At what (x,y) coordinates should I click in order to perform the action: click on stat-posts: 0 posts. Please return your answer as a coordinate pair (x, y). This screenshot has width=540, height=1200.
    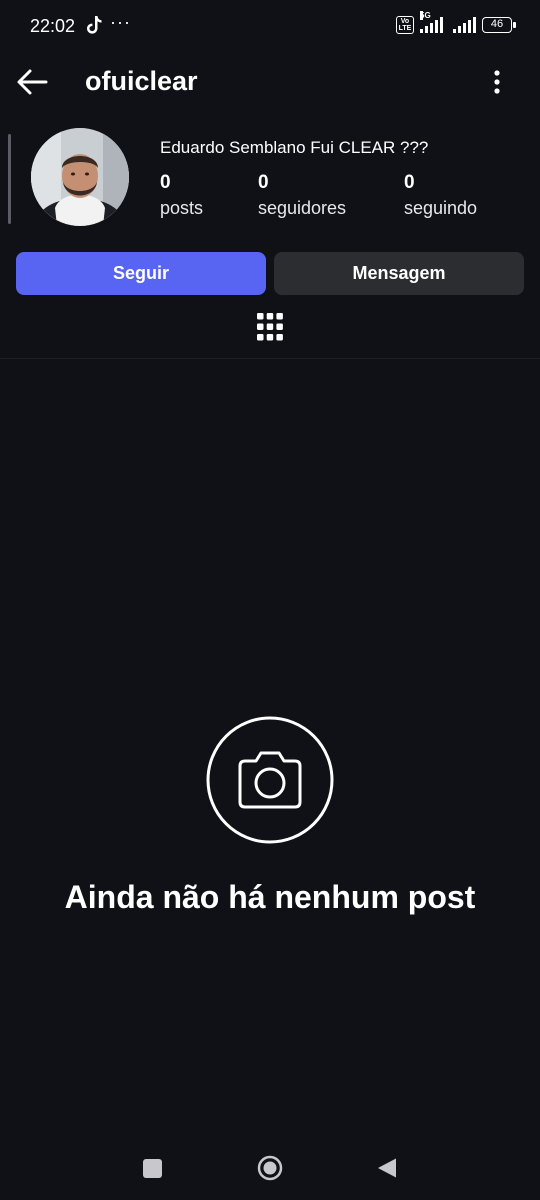
    Looking at the image, I should click on (181, 195).